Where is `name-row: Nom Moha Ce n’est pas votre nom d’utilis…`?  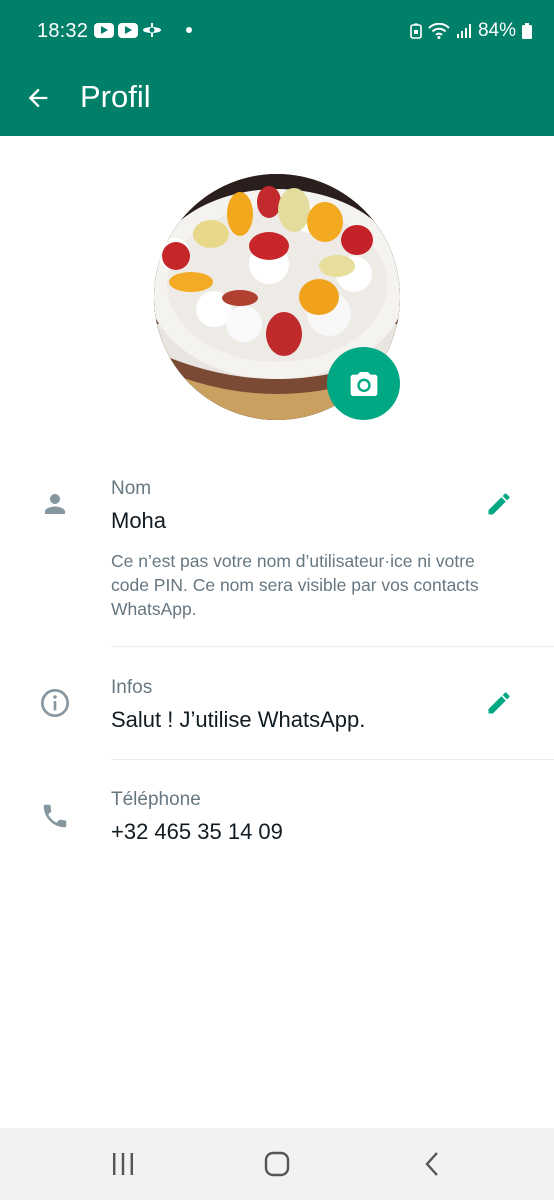
name-row: Nom Moha Ce n’est pas votre nom d’utilis… is located at coordinates (277, 558).